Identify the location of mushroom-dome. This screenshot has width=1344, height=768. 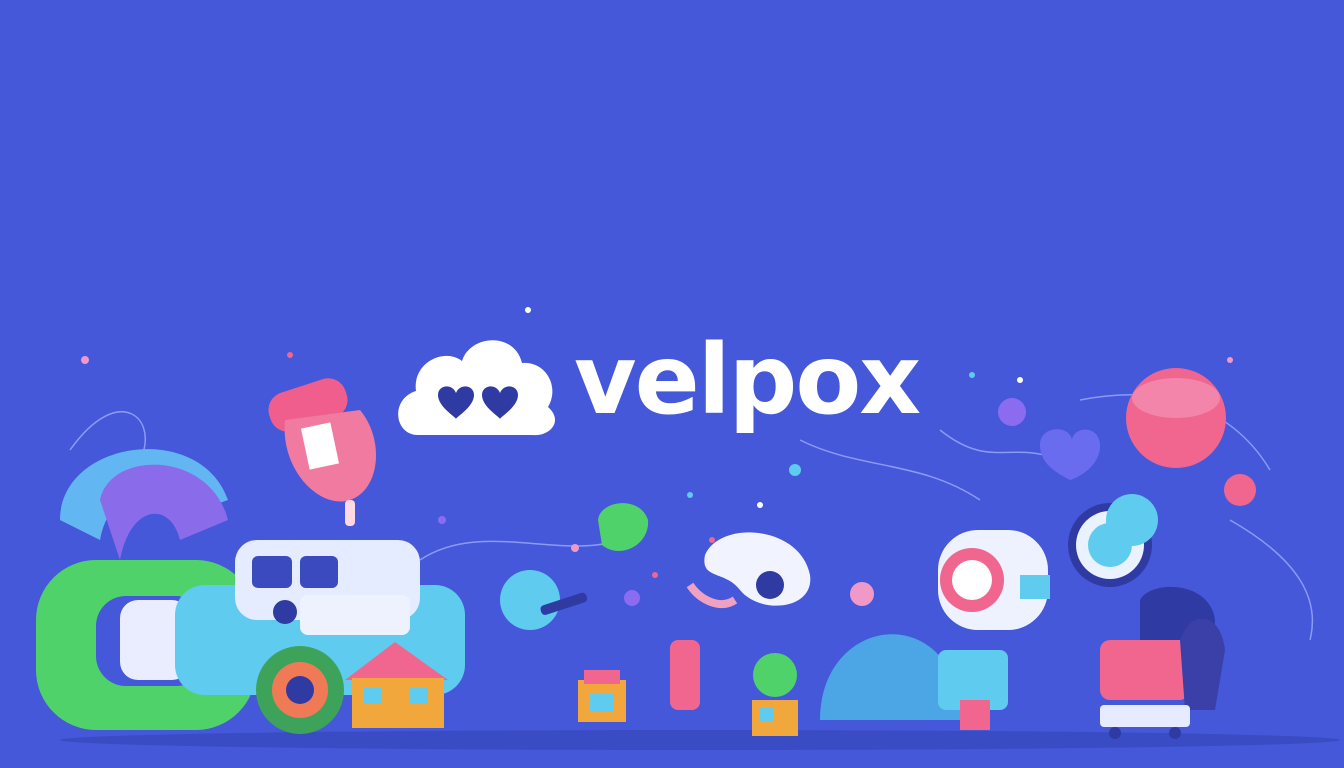
(144, 504).